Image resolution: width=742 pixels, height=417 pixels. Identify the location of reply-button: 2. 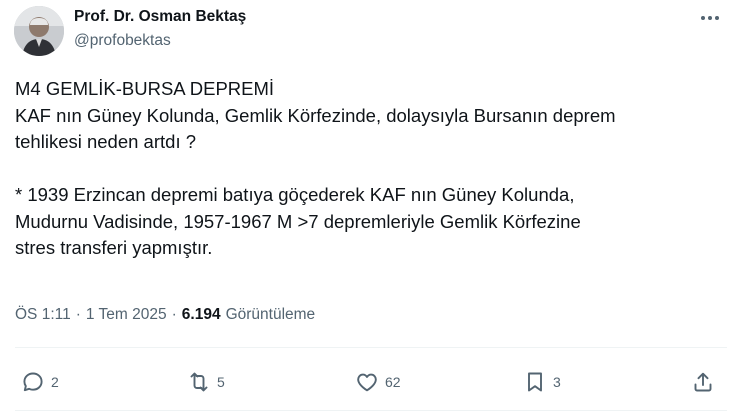
(40, 382).